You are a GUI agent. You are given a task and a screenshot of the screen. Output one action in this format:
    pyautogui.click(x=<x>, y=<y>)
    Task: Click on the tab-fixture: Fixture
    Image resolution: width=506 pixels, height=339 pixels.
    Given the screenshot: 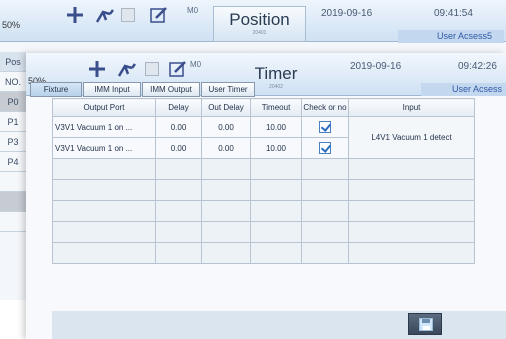 What is the action you would take?
    pyautogui.click(x=56, y=89)
    